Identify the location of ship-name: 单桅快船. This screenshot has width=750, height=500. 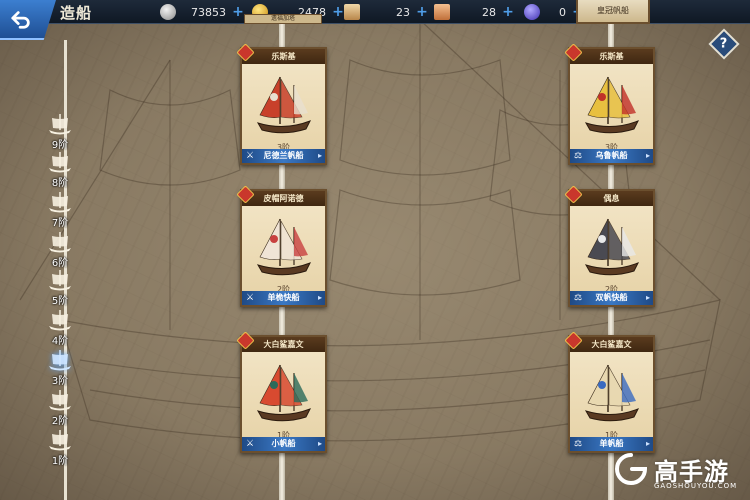
(283, 297).